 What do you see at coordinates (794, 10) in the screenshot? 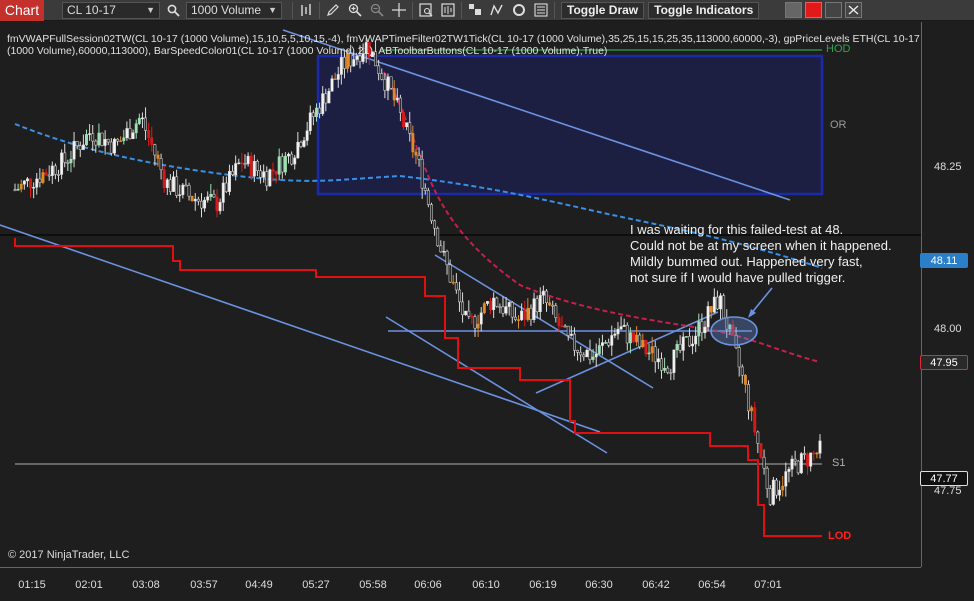
I see `minimize-icon` at bounding box center [794, 10].